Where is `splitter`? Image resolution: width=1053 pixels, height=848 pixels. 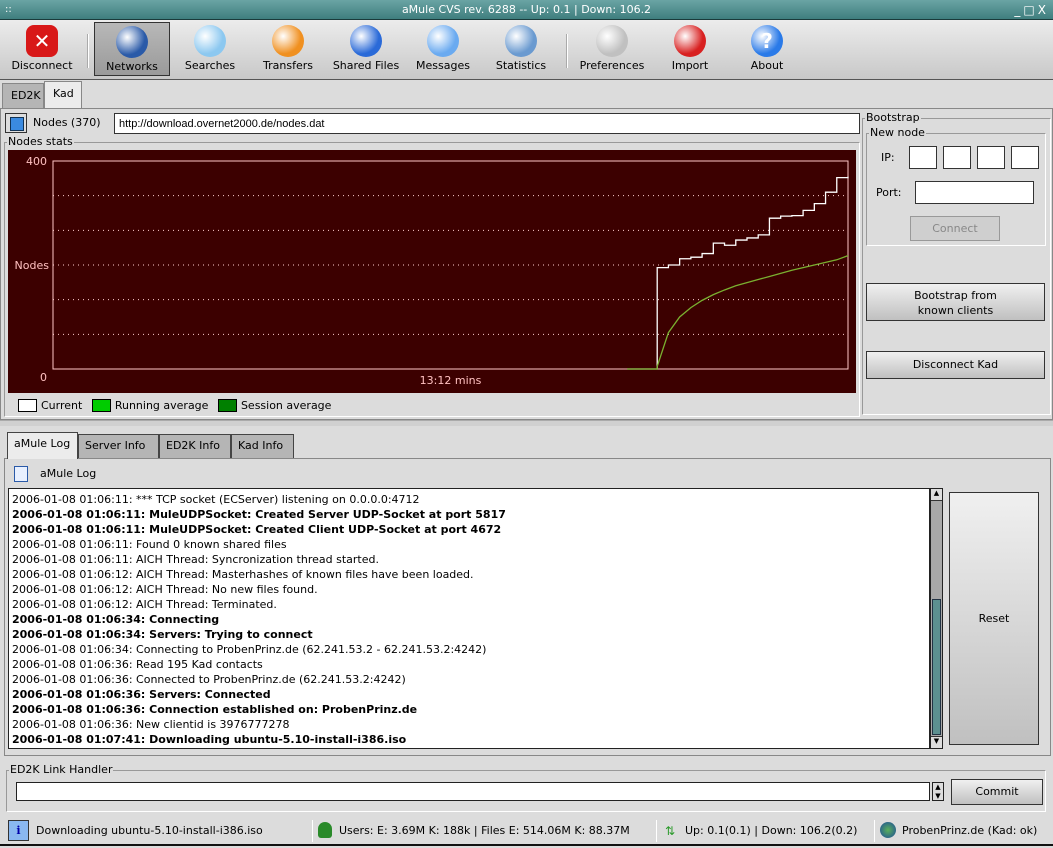 splitter is located at coordinates (526, 423).